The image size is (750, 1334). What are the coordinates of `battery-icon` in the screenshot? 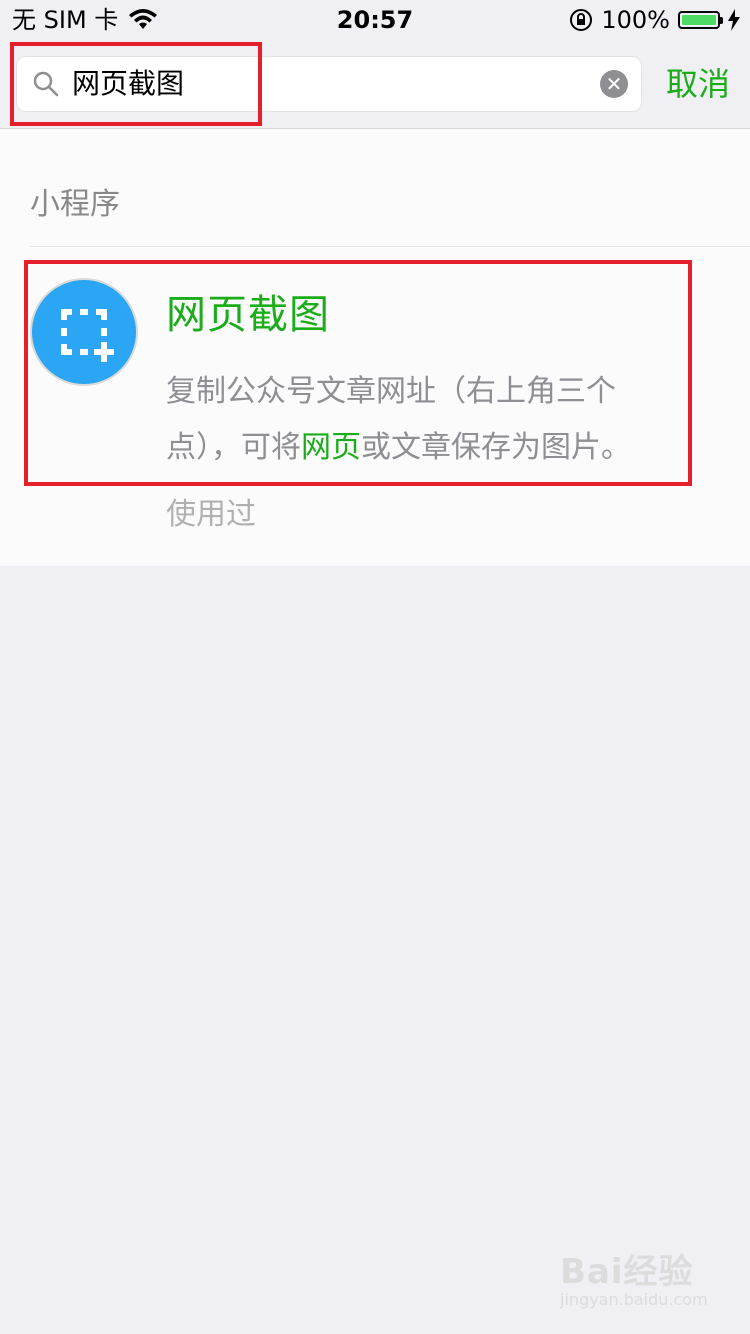 It's located at (700, 20).